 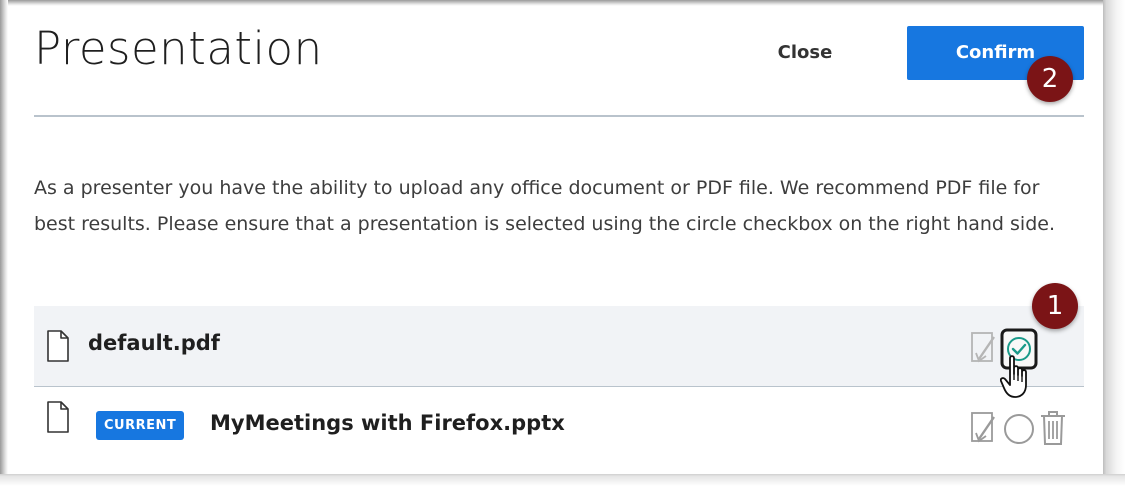 I want to click on header-divider, so click(x=559, y=116).